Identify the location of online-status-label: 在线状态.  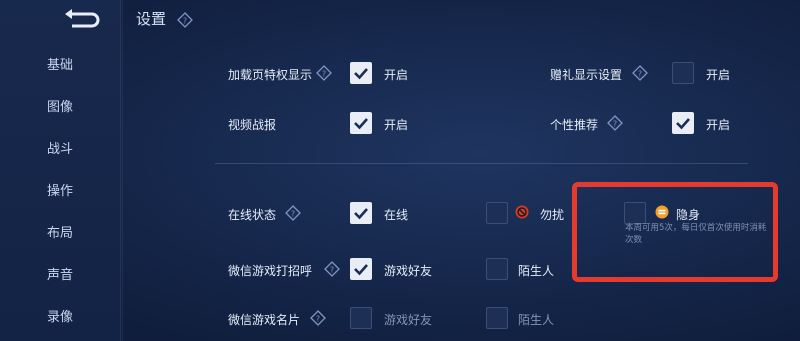
(252, 215).